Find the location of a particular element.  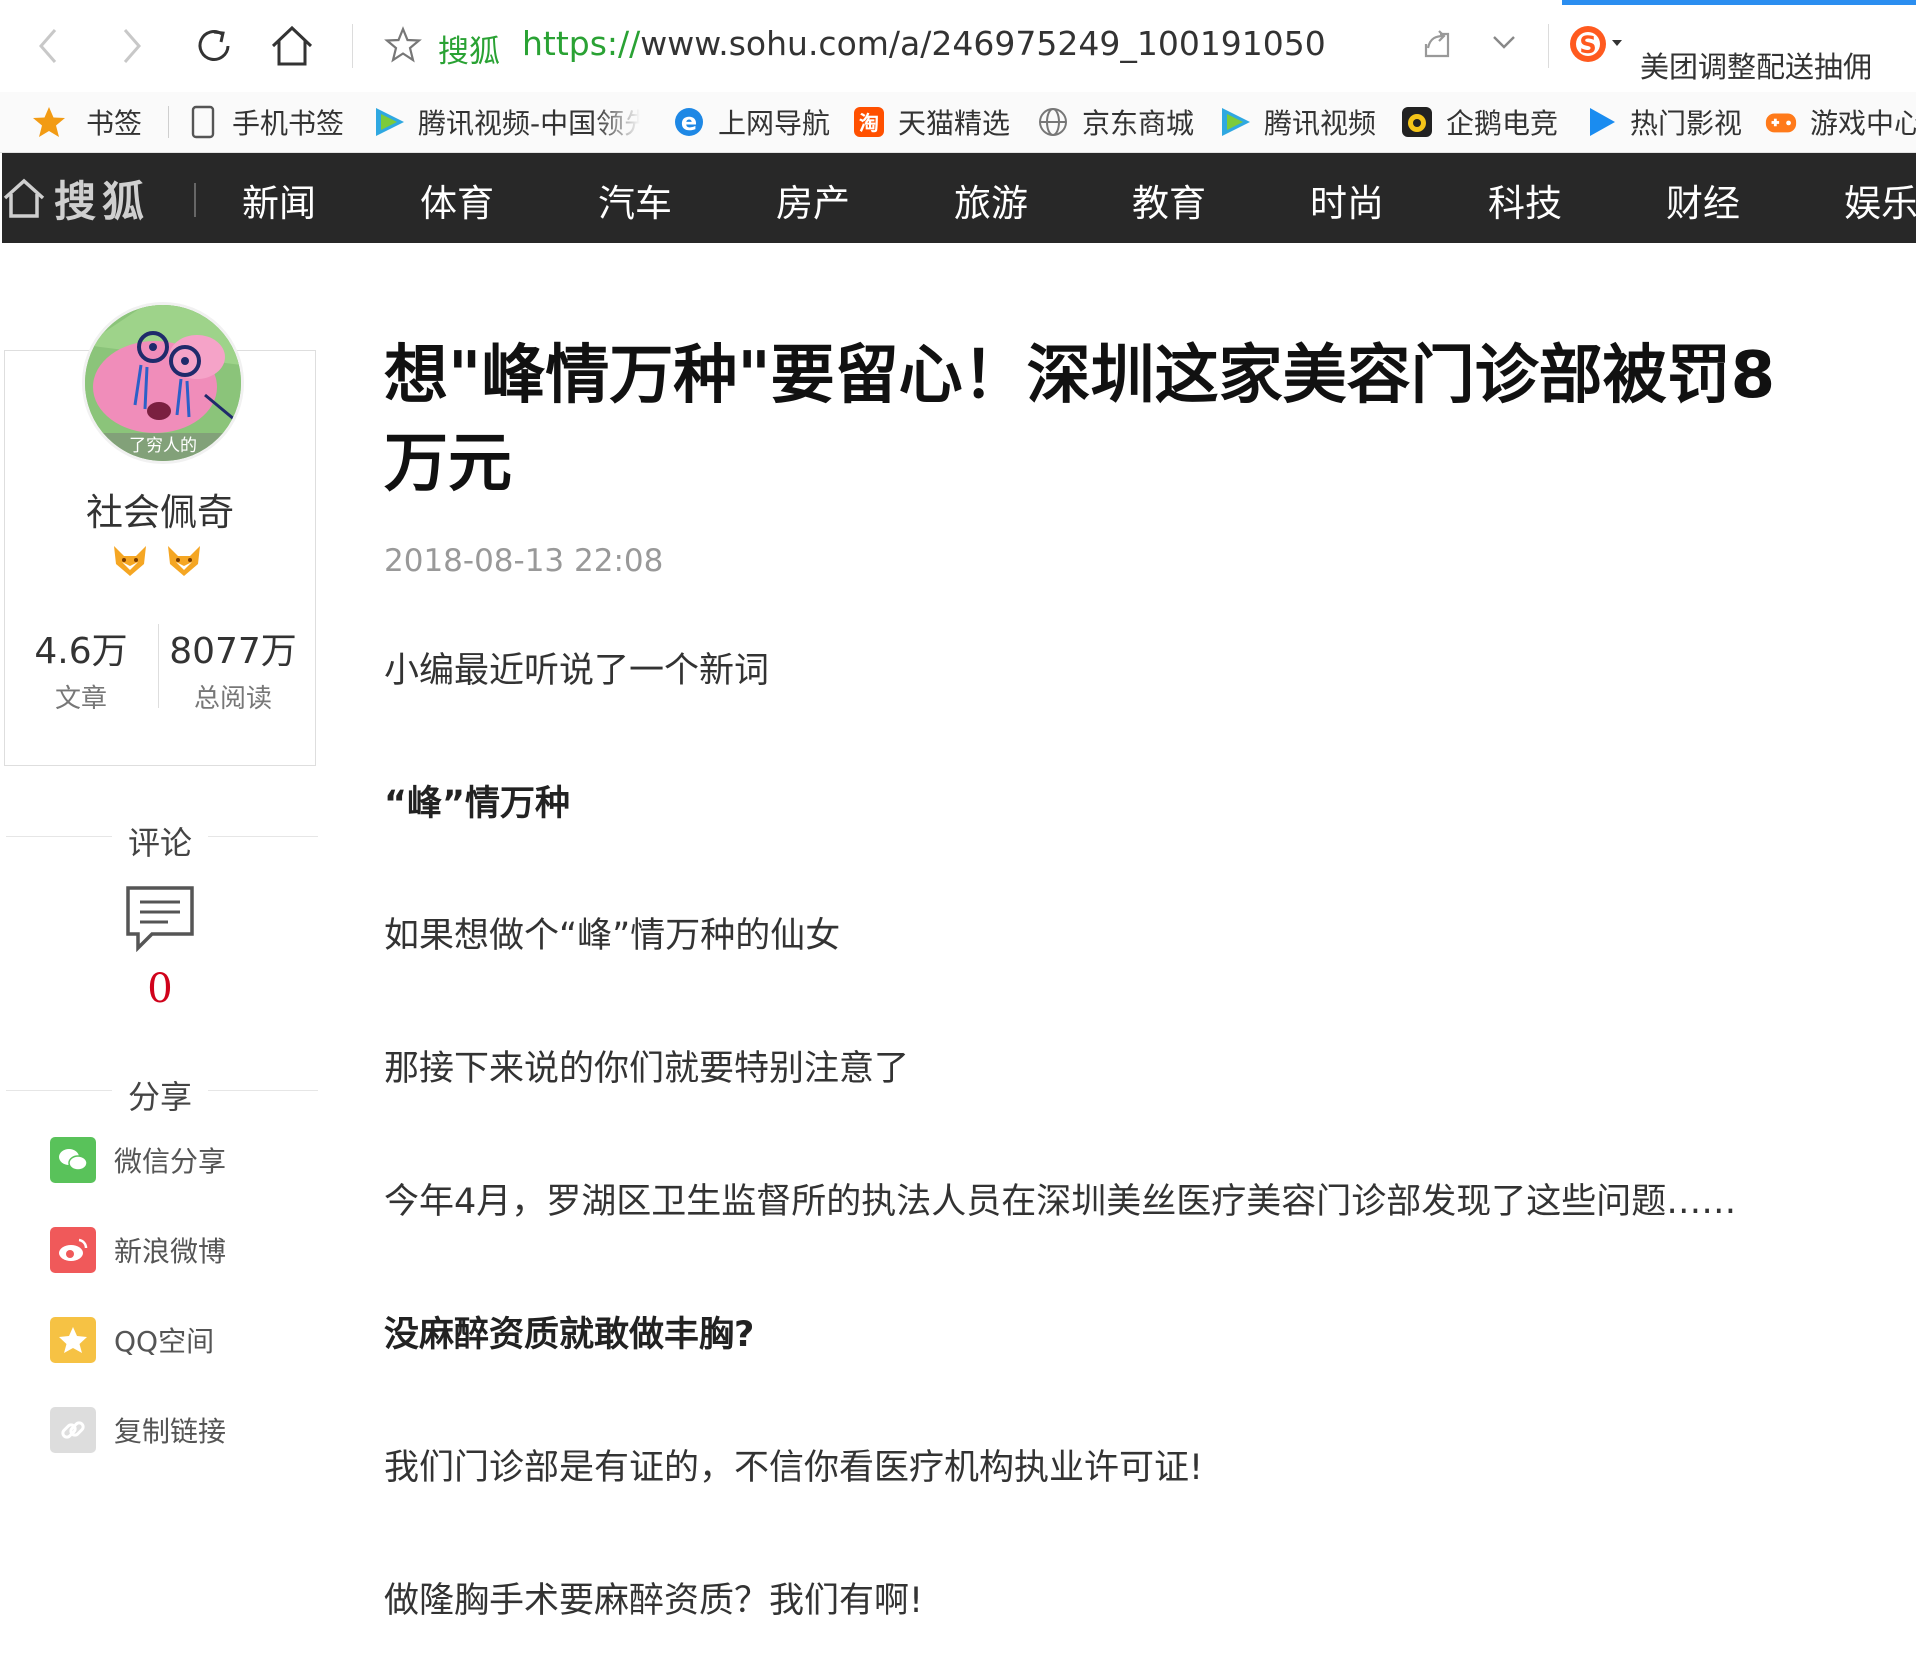

bookmark-item: 腾讯视频 is located at coordinates (1297, 122).